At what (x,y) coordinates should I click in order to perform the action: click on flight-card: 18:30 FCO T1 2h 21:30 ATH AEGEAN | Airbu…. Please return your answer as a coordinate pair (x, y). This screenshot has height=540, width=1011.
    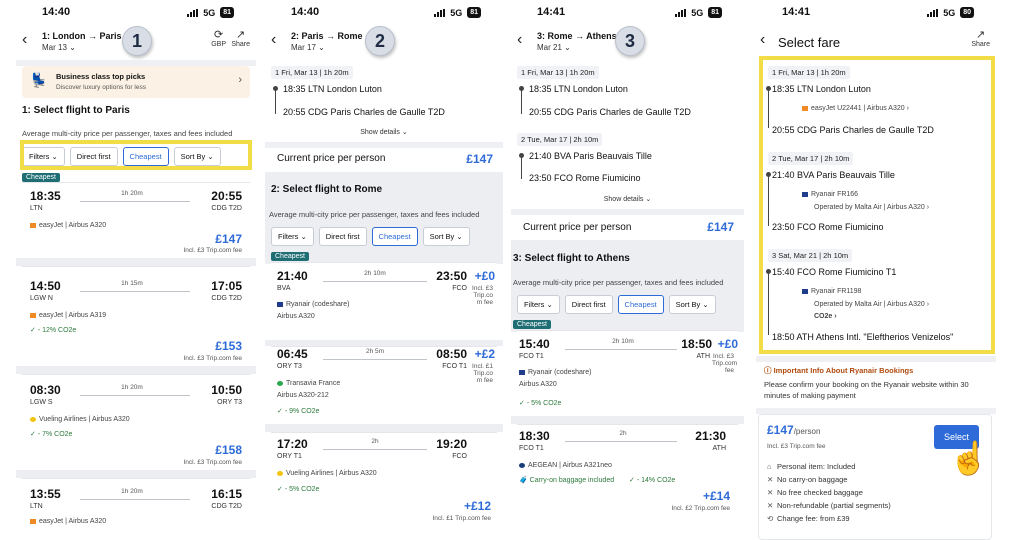
    Looking at the image, I should click on (627, 482).